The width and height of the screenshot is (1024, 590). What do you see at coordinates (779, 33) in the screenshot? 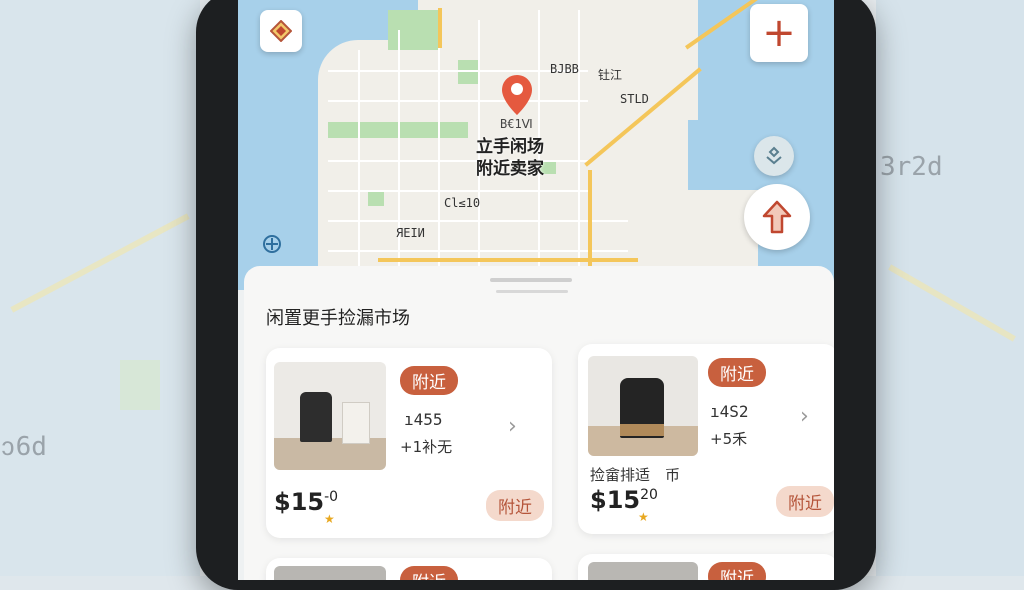
I see `add-button: +` at bounding box center [779, 33].